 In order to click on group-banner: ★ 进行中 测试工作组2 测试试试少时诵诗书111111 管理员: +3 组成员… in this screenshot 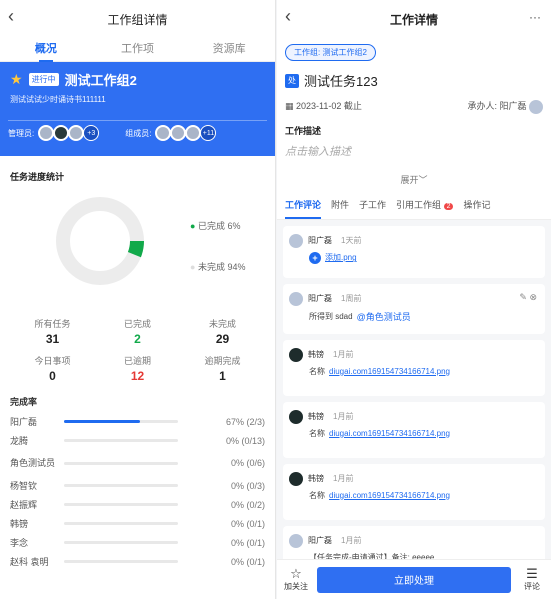, I will do `click(137, 109)`.